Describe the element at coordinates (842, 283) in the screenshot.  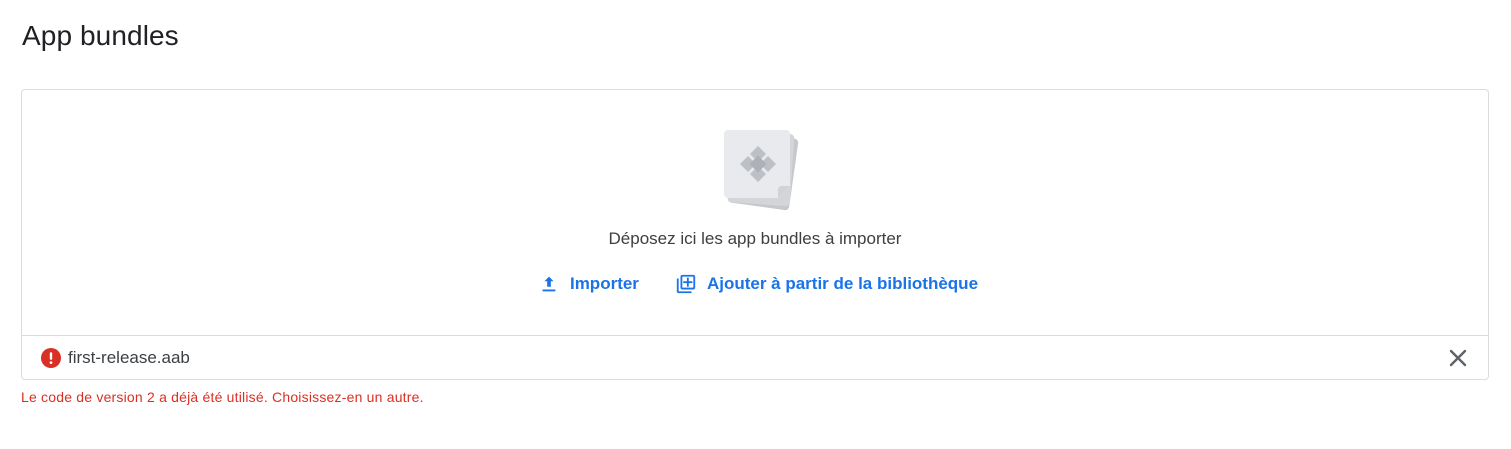
I see `add-from-library-label: Ajouter à partir de la bibliothèque` at that location.